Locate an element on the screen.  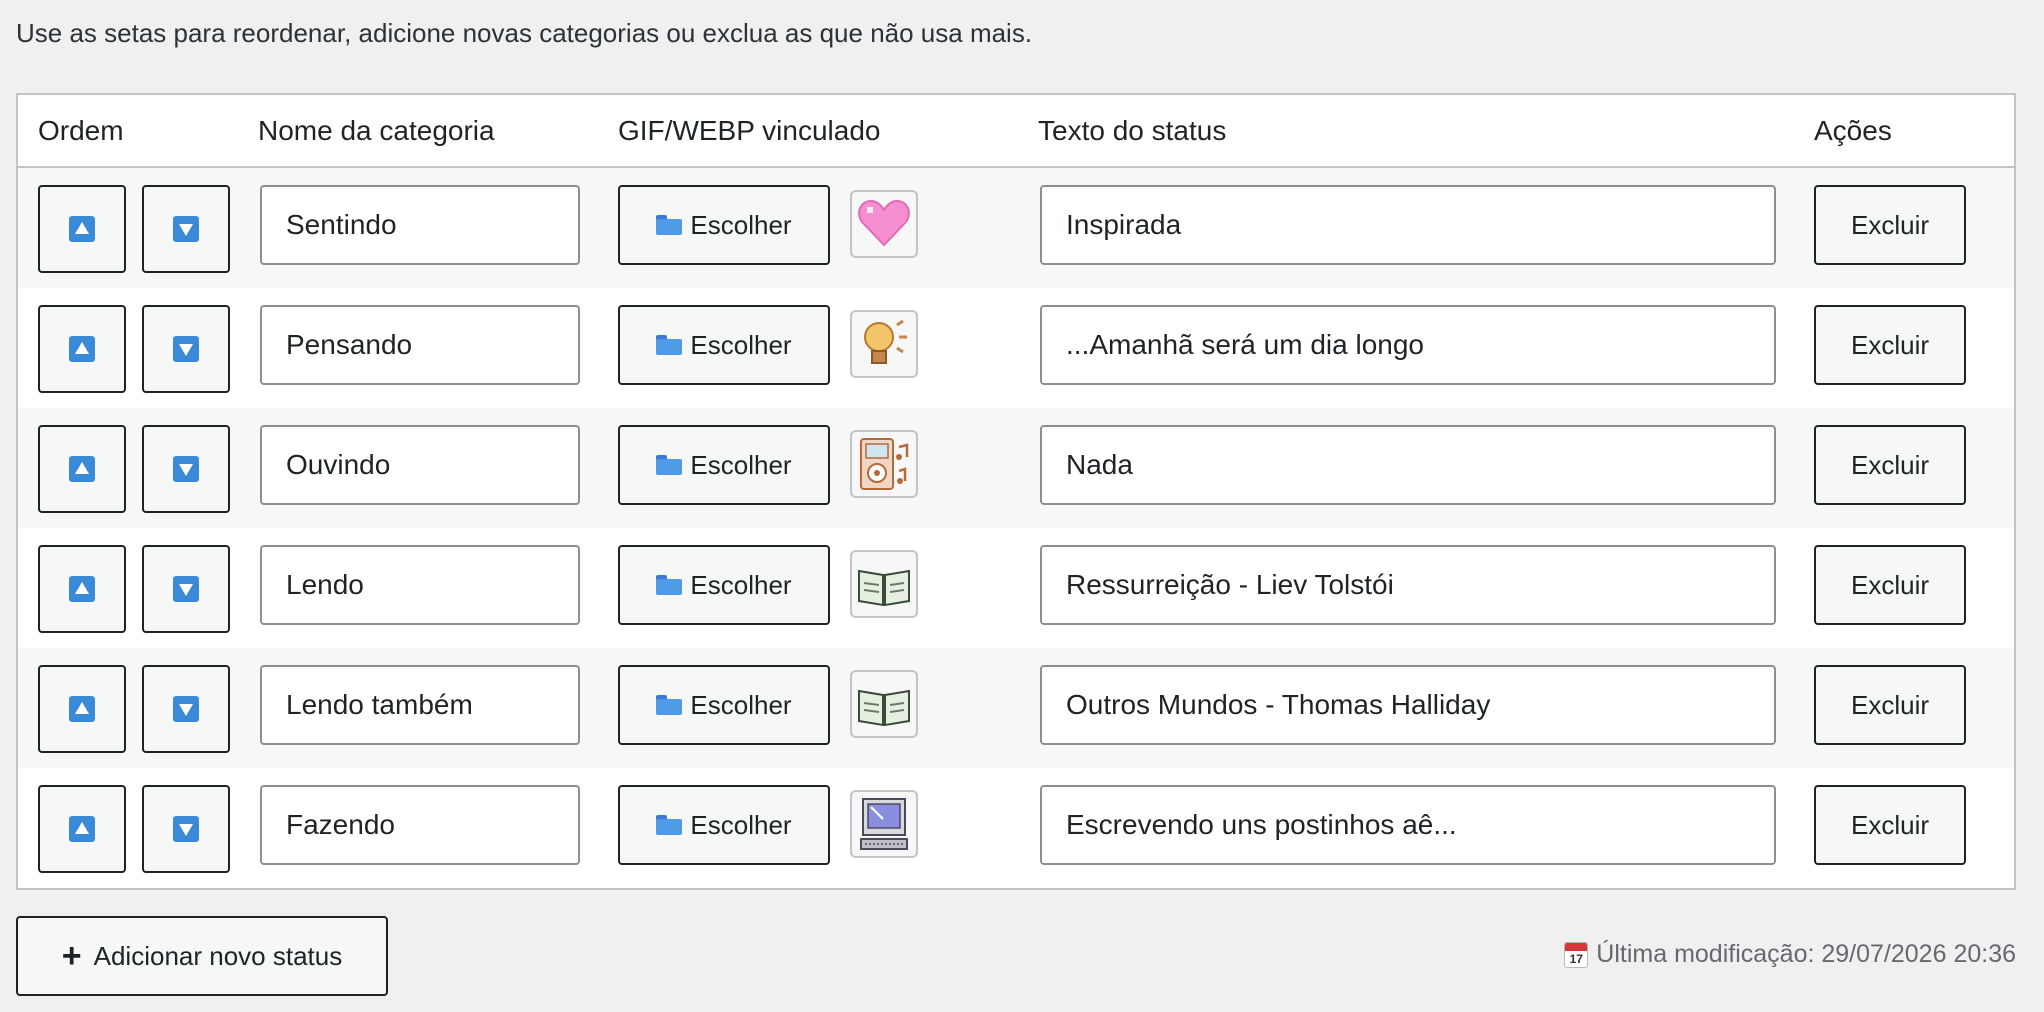
header-order: Ordem is located at coordinates (81, 130).